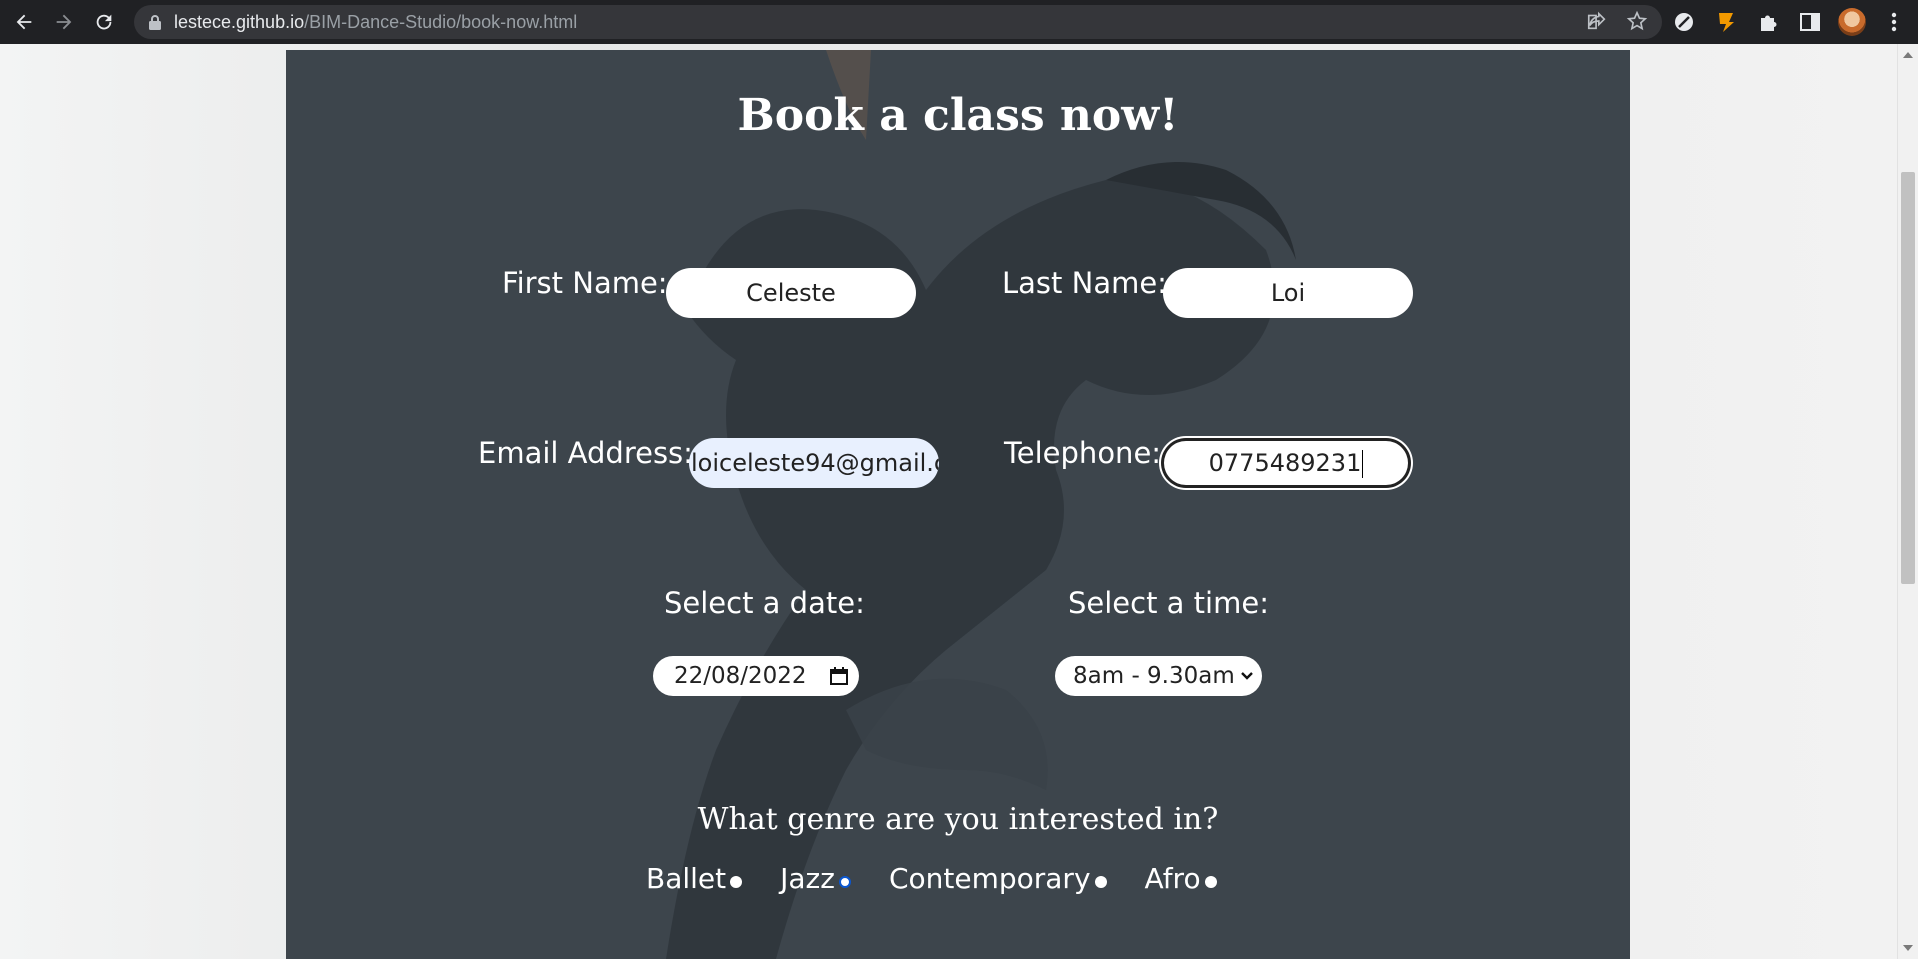 The width and height of the screenshot is (1918, 959). I want to click on genre-label: Ballet, so click(686, 878).